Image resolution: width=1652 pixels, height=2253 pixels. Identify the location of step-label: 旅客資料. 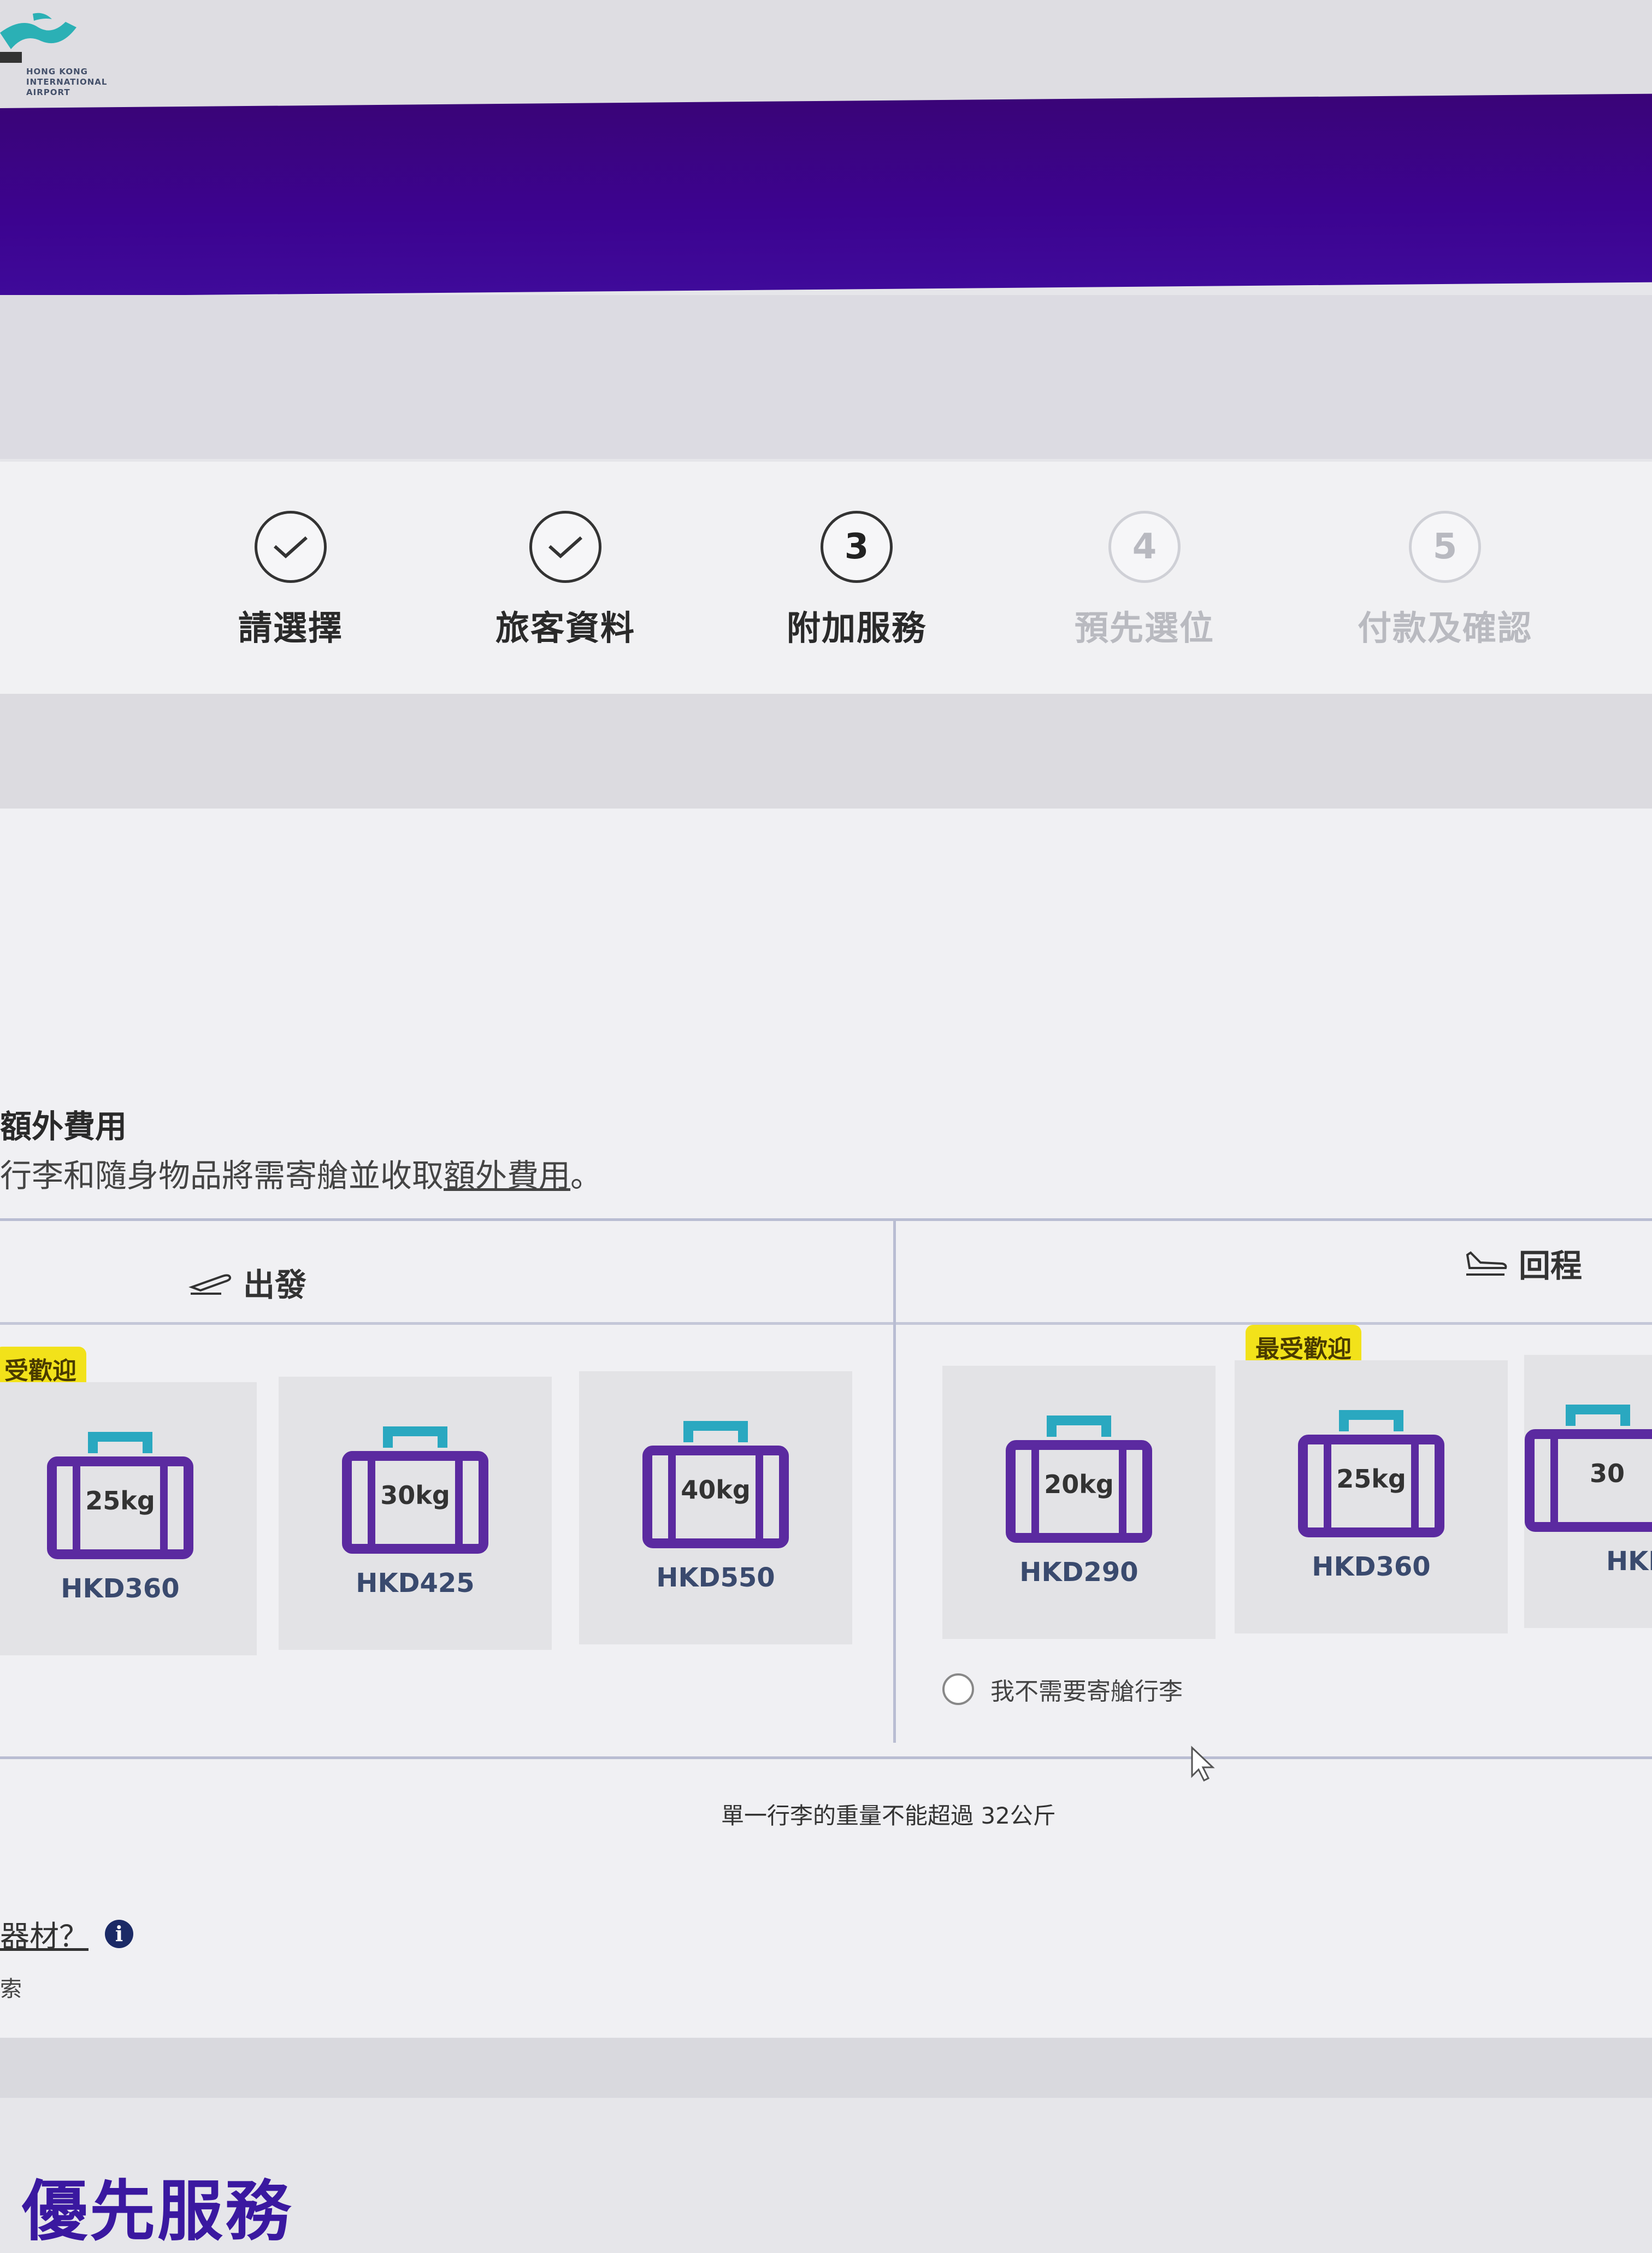
(565, 628).